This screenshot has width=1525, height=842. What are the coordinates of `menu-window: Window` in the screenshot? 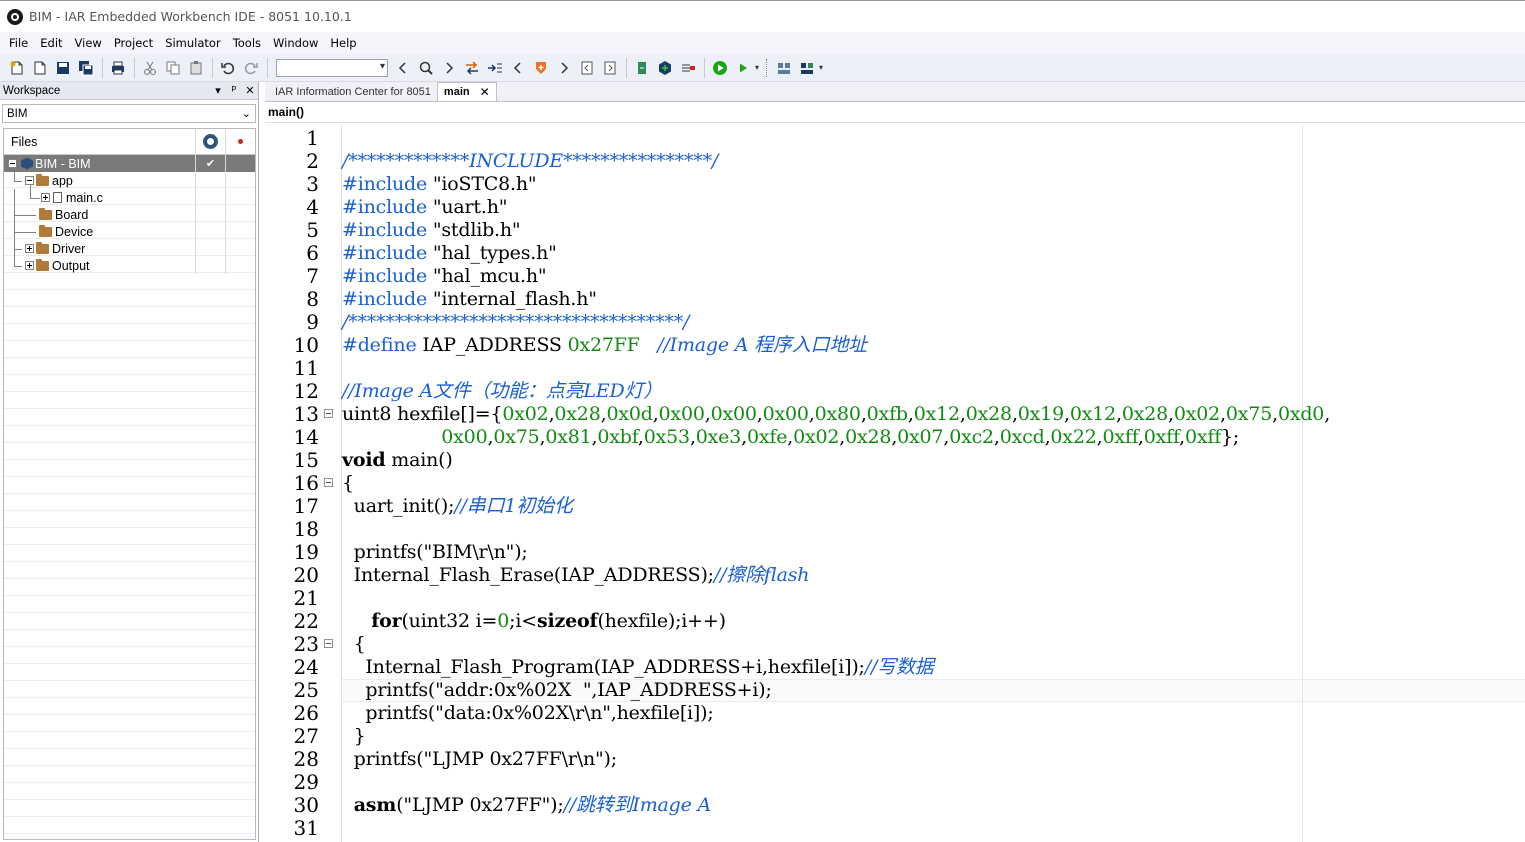 It's located at (295, 43).